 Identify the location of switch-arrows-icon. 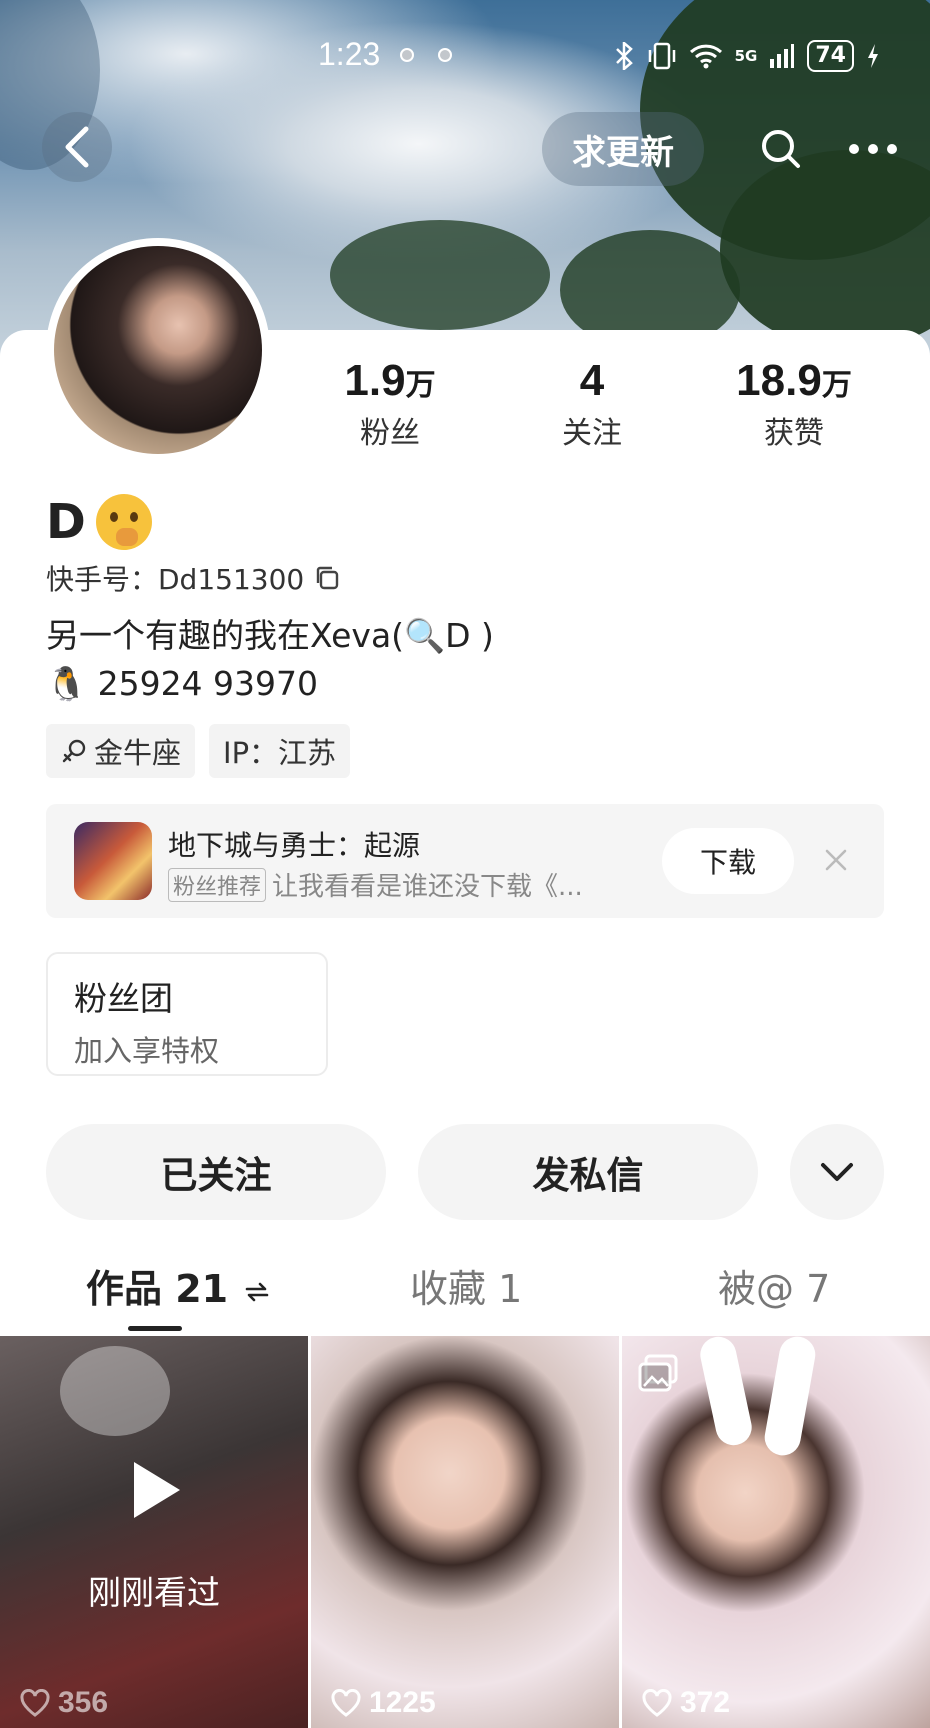
(257, 1292).